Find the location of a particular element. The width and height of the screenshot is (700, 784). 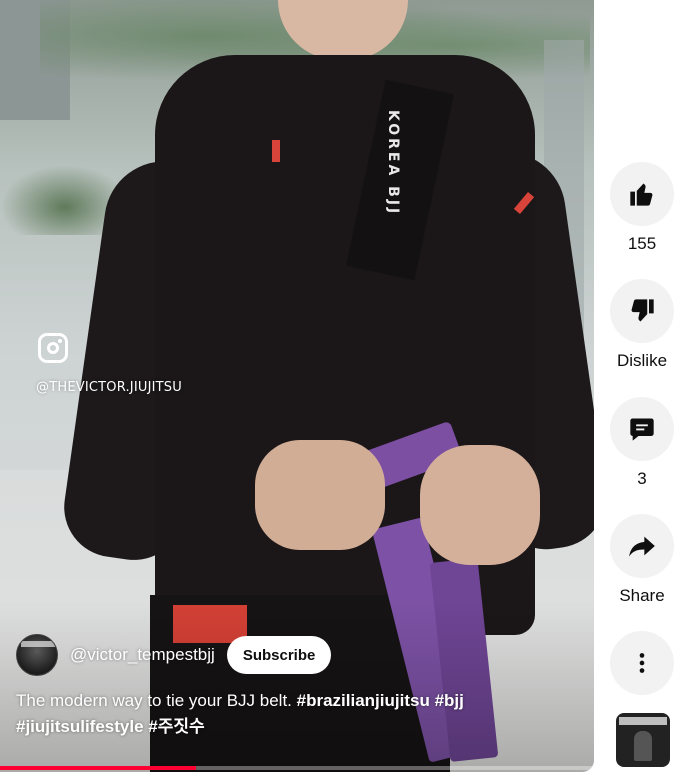

dislike-action: Dislike is located at coordinates (642, 325).